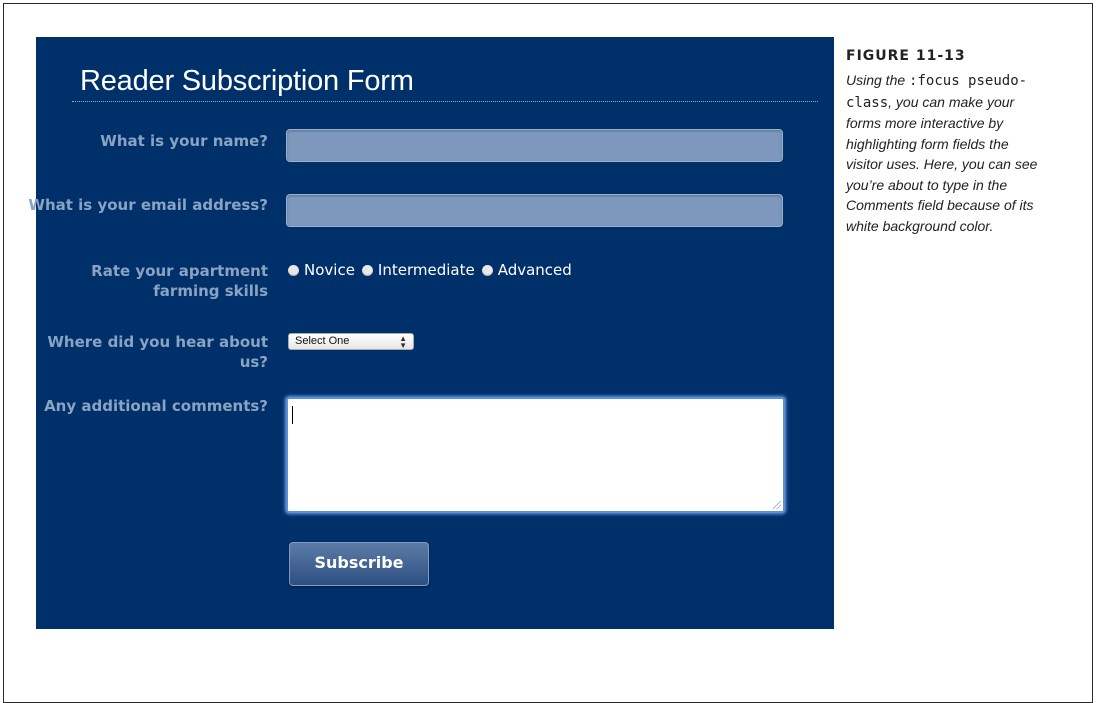  I want to click on radio-novice: Novice, so click(321, 270).